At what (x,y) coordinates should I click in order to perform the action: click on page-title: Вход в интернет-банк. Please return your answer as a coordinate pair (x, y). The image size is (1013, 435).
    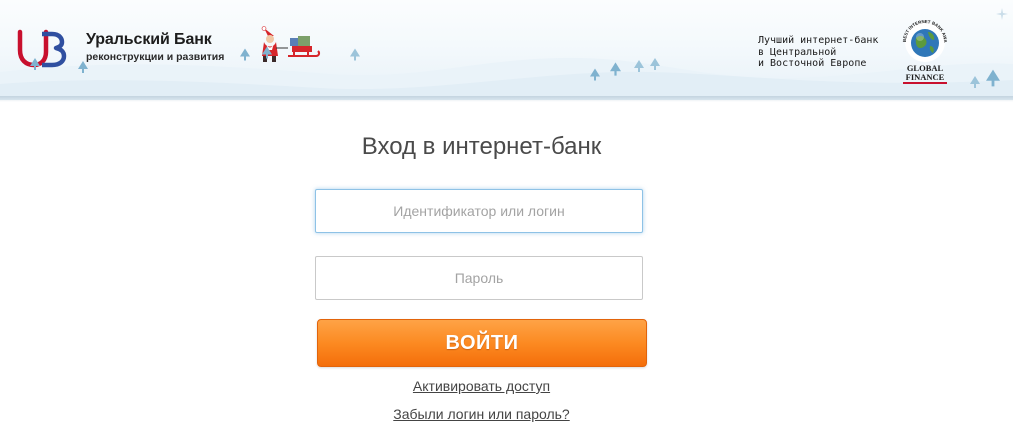
    Looking at the image, I should click on (481, 146).